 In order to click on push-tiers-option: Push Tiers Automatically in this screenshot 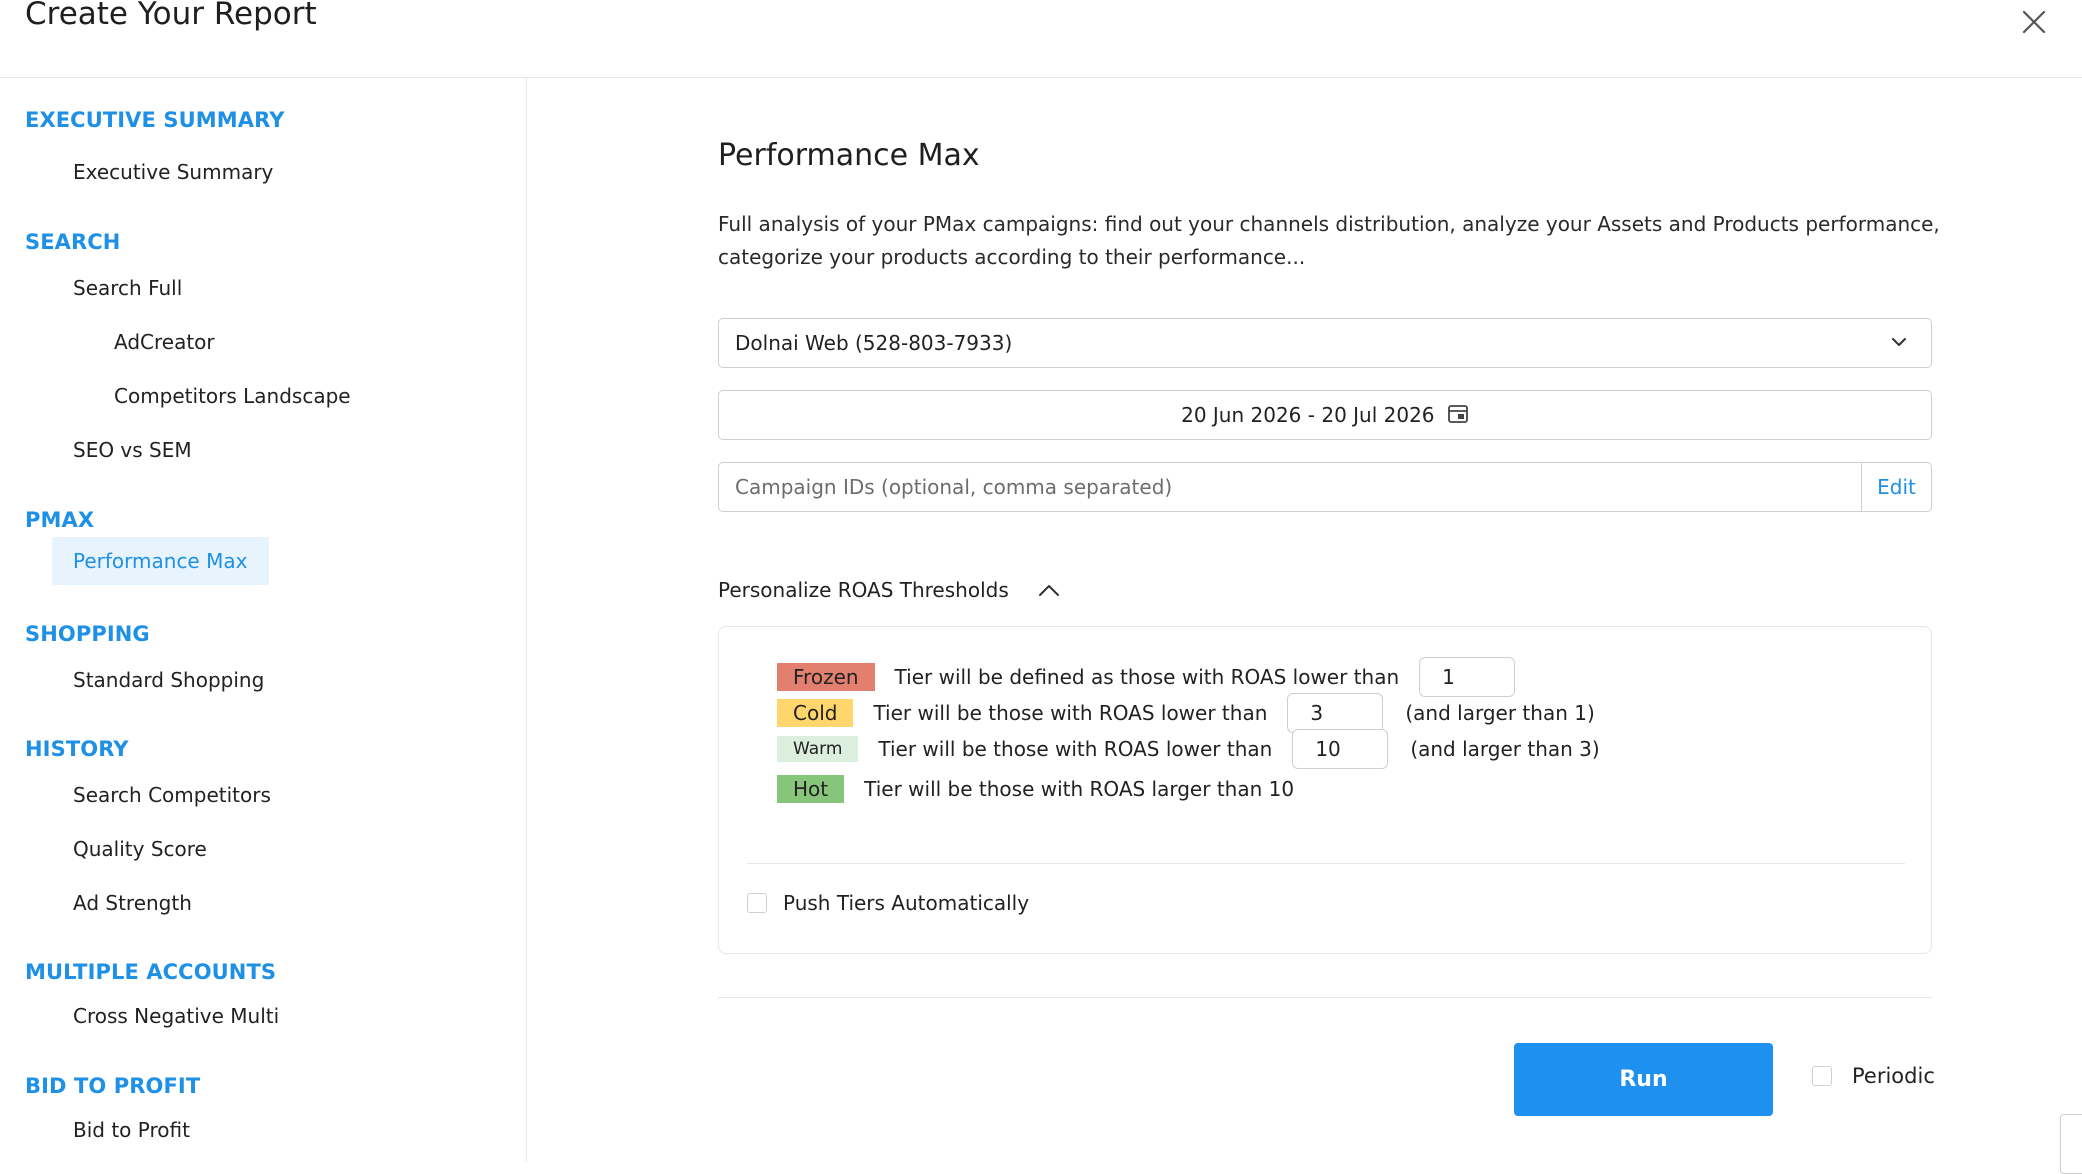, I will do `click(888, 903)`.